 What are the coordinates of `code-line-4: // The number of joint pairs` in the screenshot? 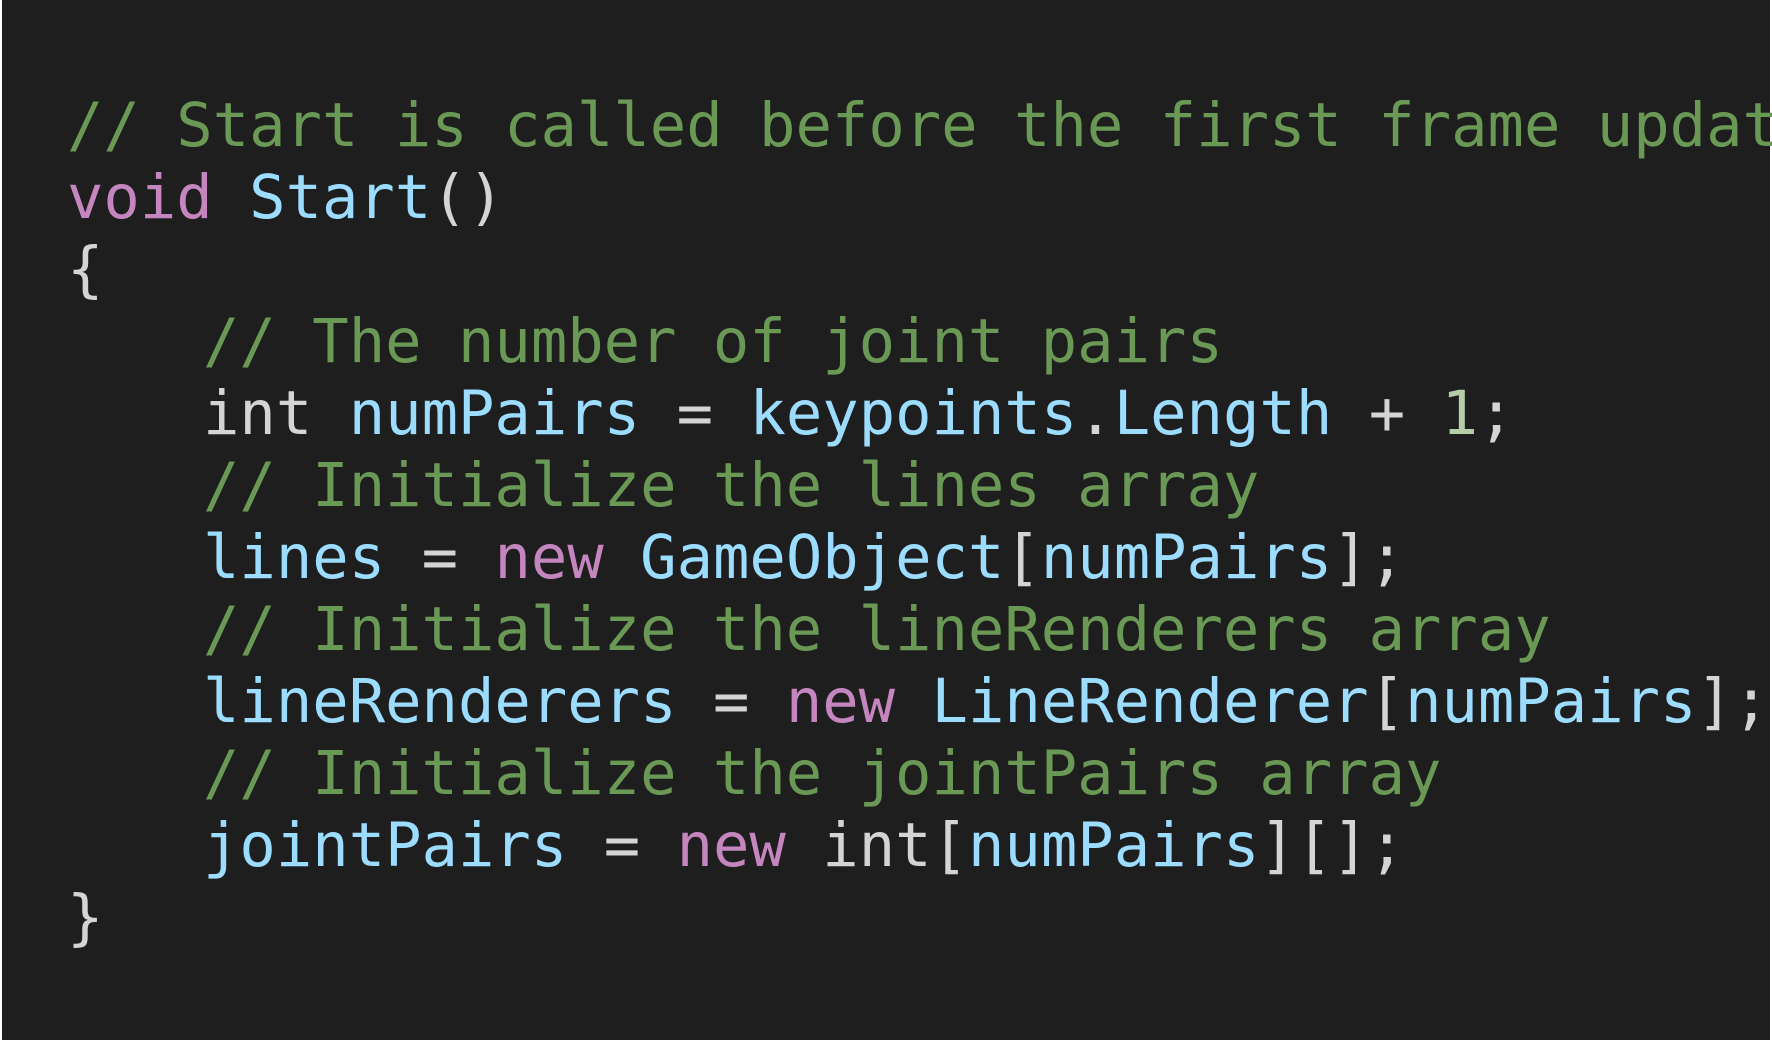 It's located at (918, 342).